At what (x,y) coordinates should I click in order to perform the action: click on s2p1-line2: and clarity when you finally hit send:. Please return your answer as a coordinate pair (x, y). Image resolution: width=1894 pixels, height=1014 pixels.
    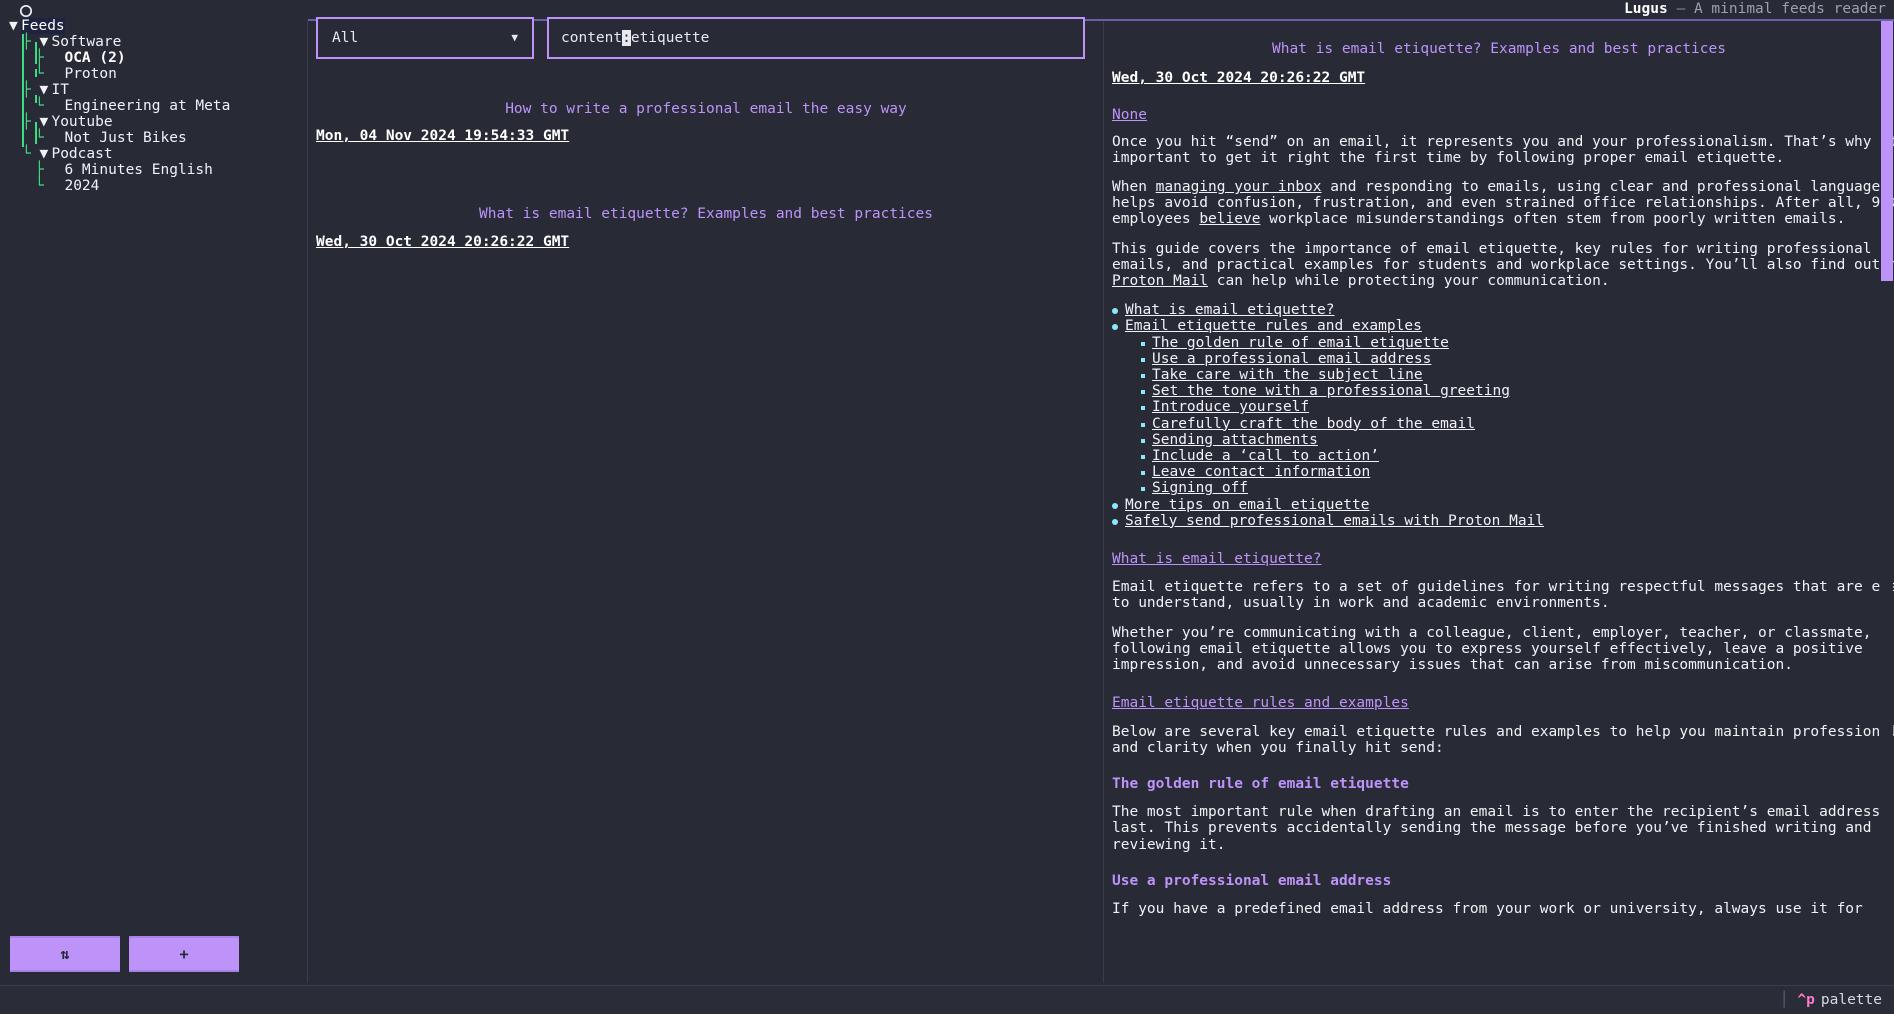
    Looking at the image, I should click on (1278, 747).